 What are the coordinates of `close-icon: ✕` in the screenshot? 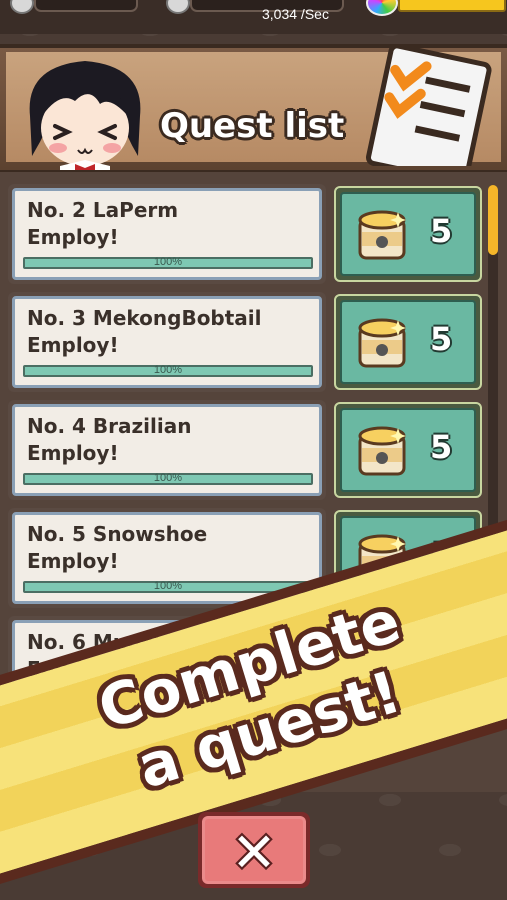 It's located at (254, 852).